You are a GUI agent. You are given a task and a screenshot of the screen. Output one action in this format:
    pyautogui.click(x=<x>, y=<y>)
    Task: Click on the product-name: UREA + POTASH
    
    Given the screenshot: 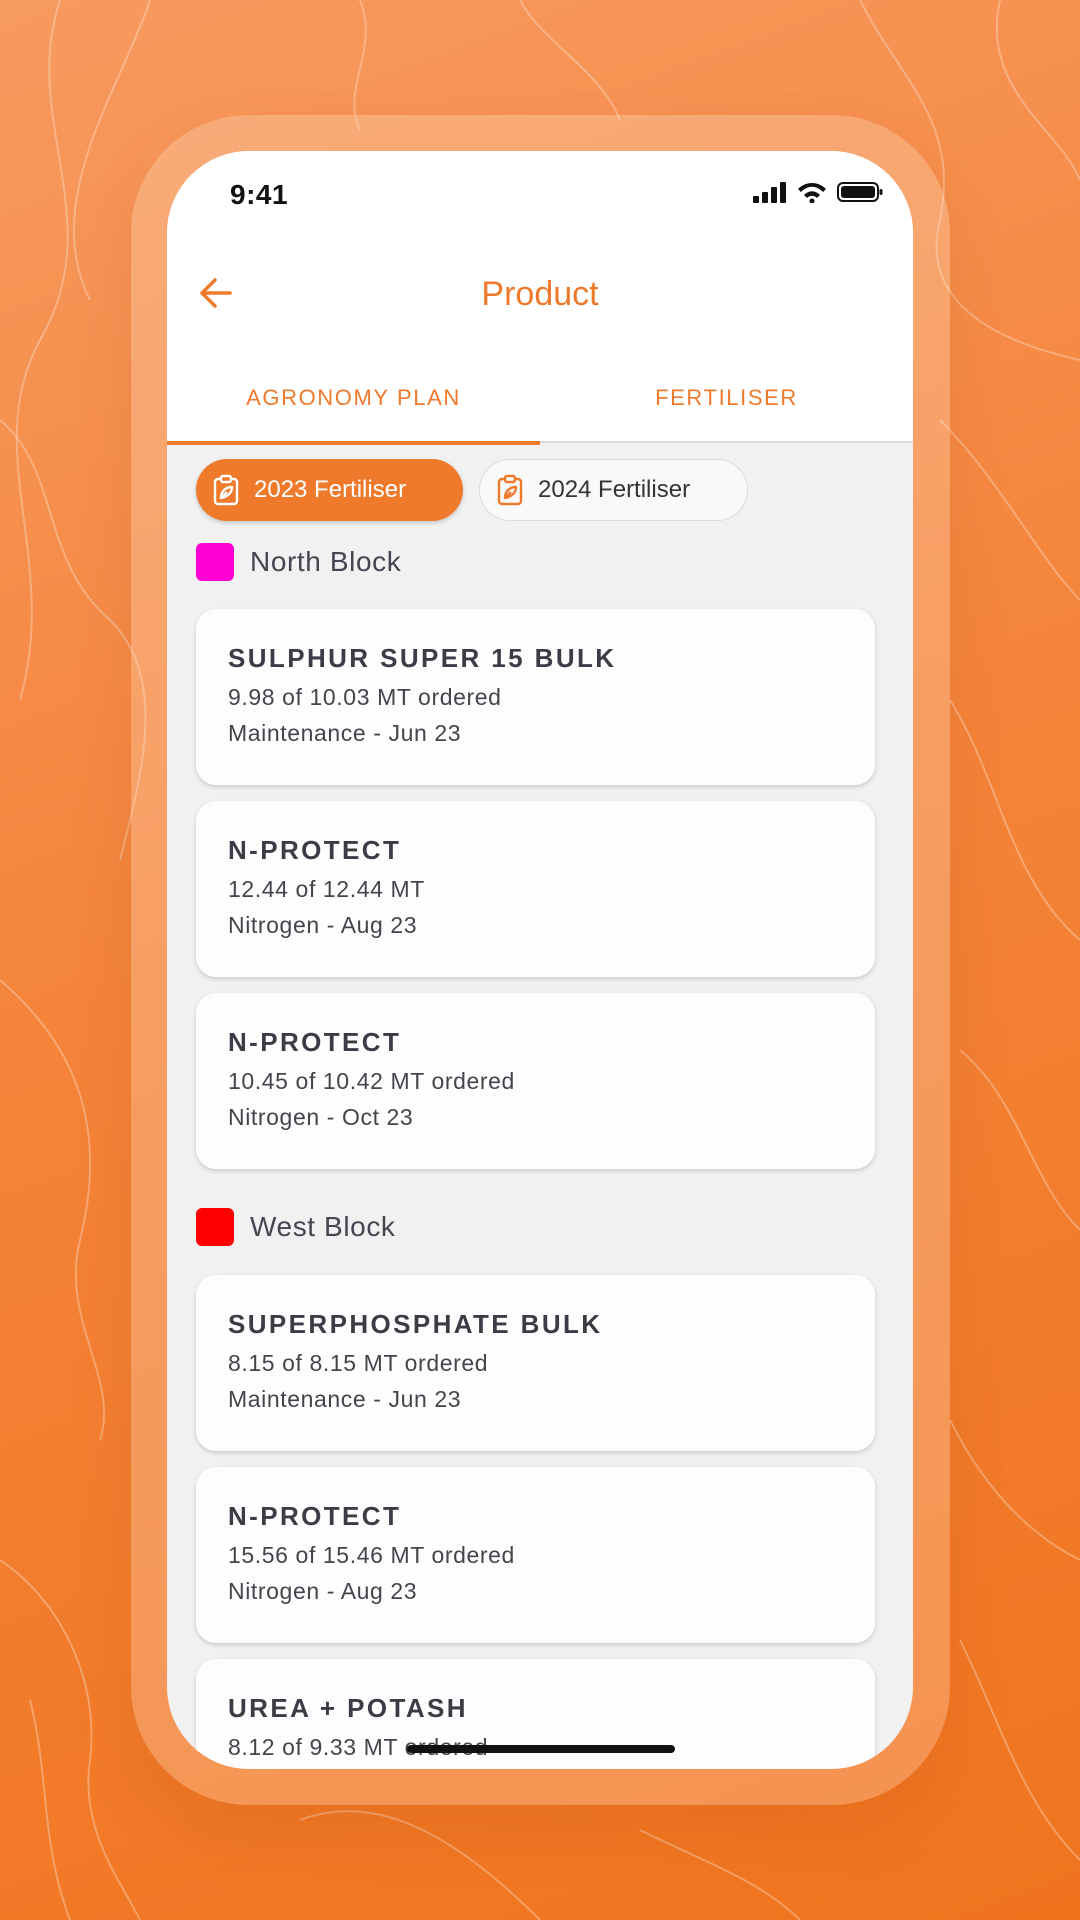 What is the action you would take?
    pyautogui.click(x=348, y=1708)
    